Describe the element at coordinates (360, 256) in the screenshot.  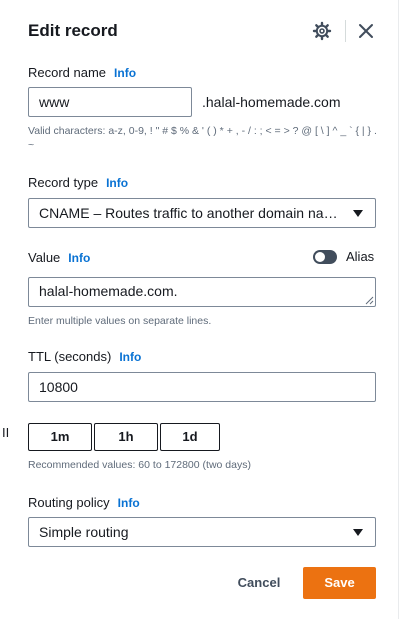
I see `alias-label: Alias` at that location.